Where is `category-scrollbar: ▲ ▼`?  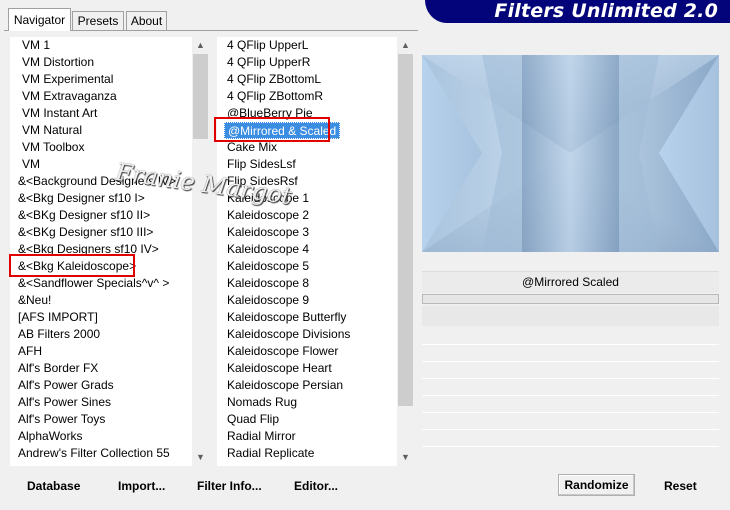 category-scrollbar: ▲ ▼ is located at coordinates (200, 251).